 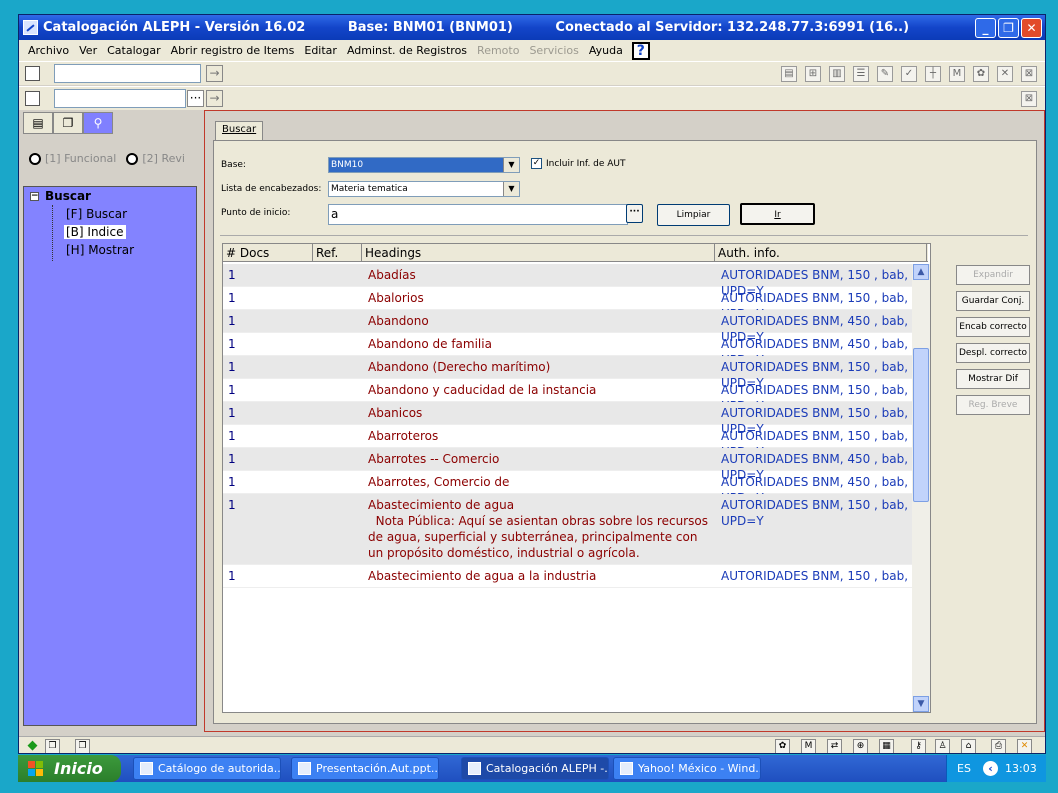 What do you see at coordinates (68, 123) in the screenshot?
I see `tab-items-icon: ❐` at bounding box center [68, 123].